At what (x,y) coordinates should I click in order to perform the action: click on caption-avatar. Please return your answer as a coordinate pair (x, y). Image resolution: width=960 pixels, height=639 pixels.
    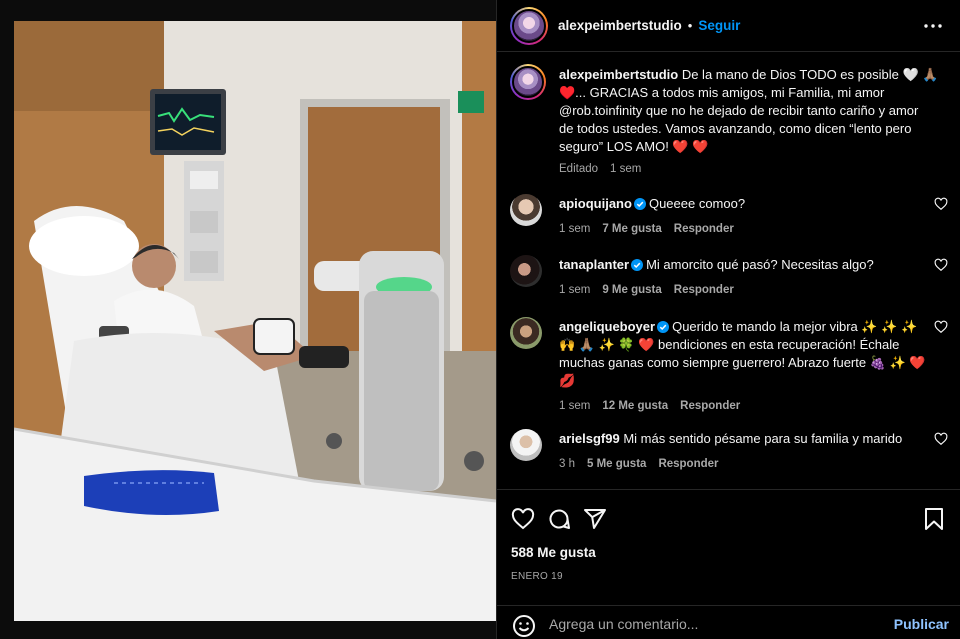
    Looking at the image, I should click on (528, 82).